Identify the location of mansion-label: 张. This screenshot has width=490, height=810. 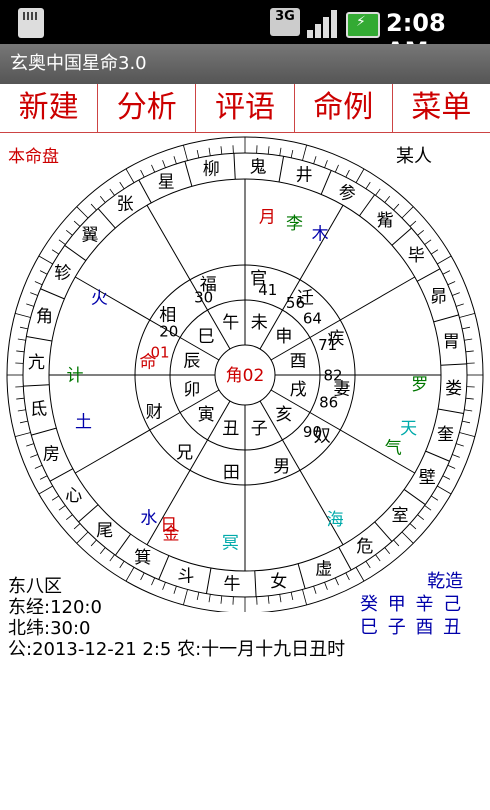
(125, 205).